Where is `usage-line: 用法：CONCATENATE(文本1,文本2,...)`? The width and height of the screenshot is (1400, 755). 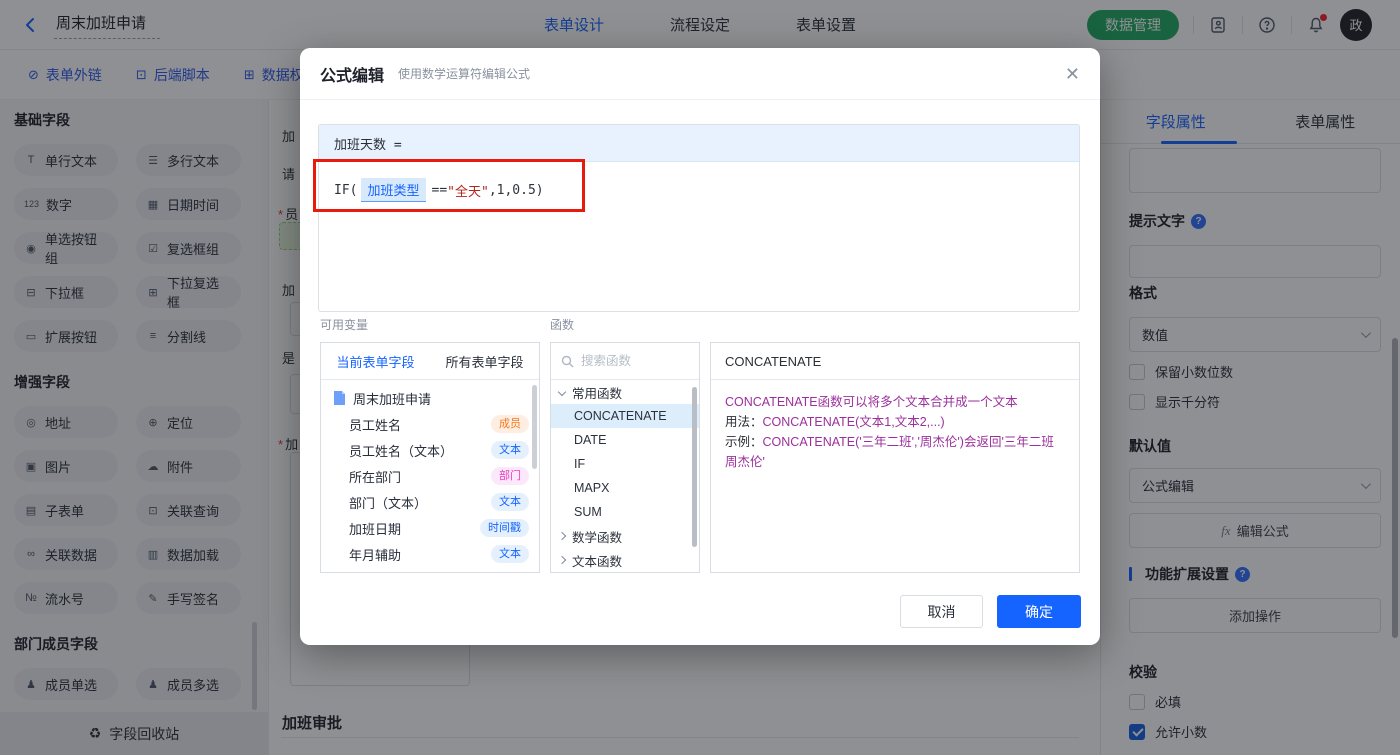 usage-line: 用法：CONCATENATE(文本1,文本2,...) is located at coordinates (835, 422).